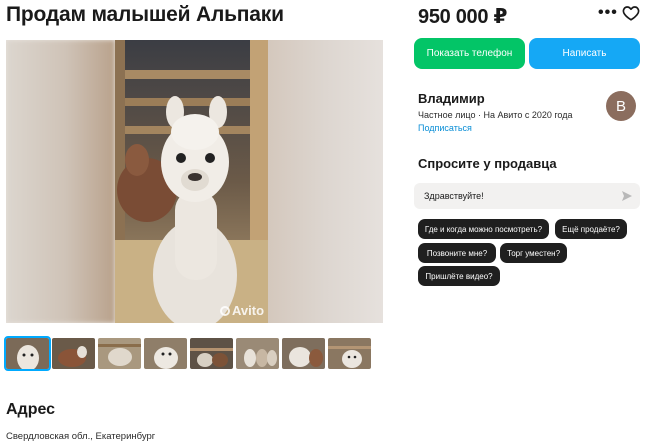 This screenshot has height=445, width=656. I want to click on show-phone-button: Показать телефон, so click(469, 53).